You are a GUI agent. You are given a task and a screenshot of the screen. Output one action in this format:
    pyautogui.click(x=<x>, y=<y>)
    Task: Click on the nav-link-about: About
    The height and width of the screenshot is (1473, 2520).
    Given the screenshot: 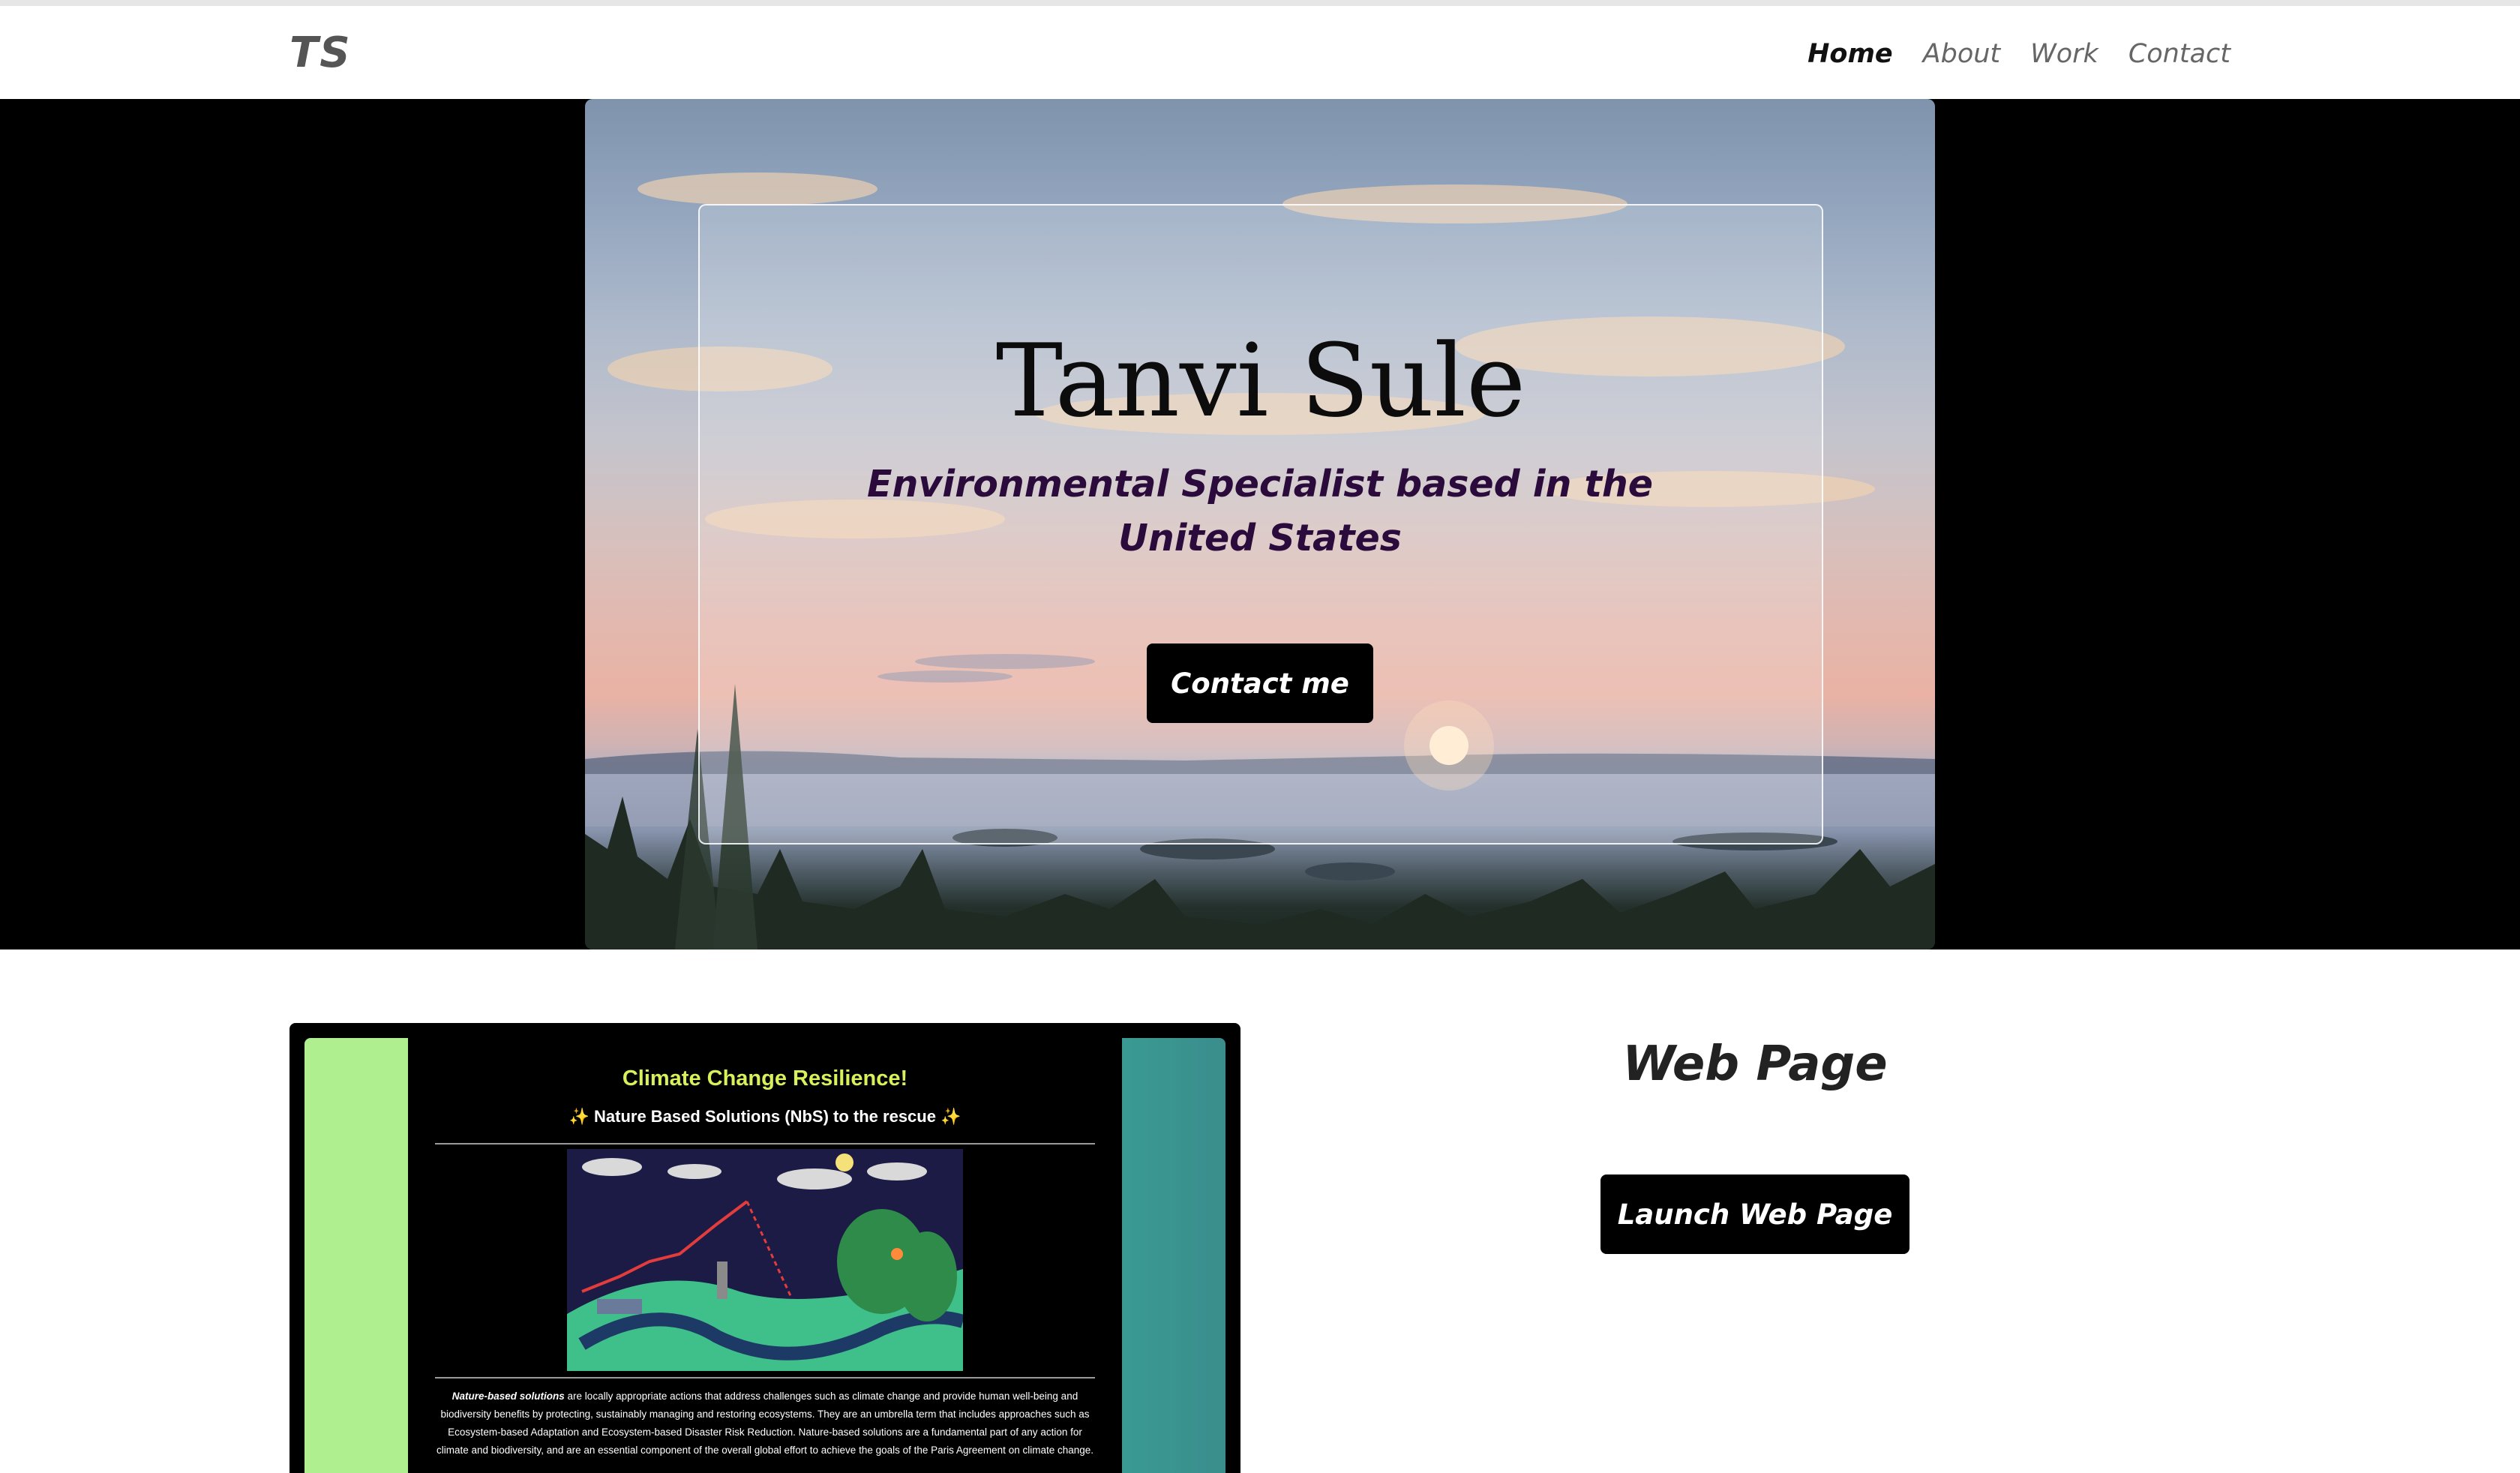 What is the action you would take?
    pyautogui.click(x=1961, y=54)
    